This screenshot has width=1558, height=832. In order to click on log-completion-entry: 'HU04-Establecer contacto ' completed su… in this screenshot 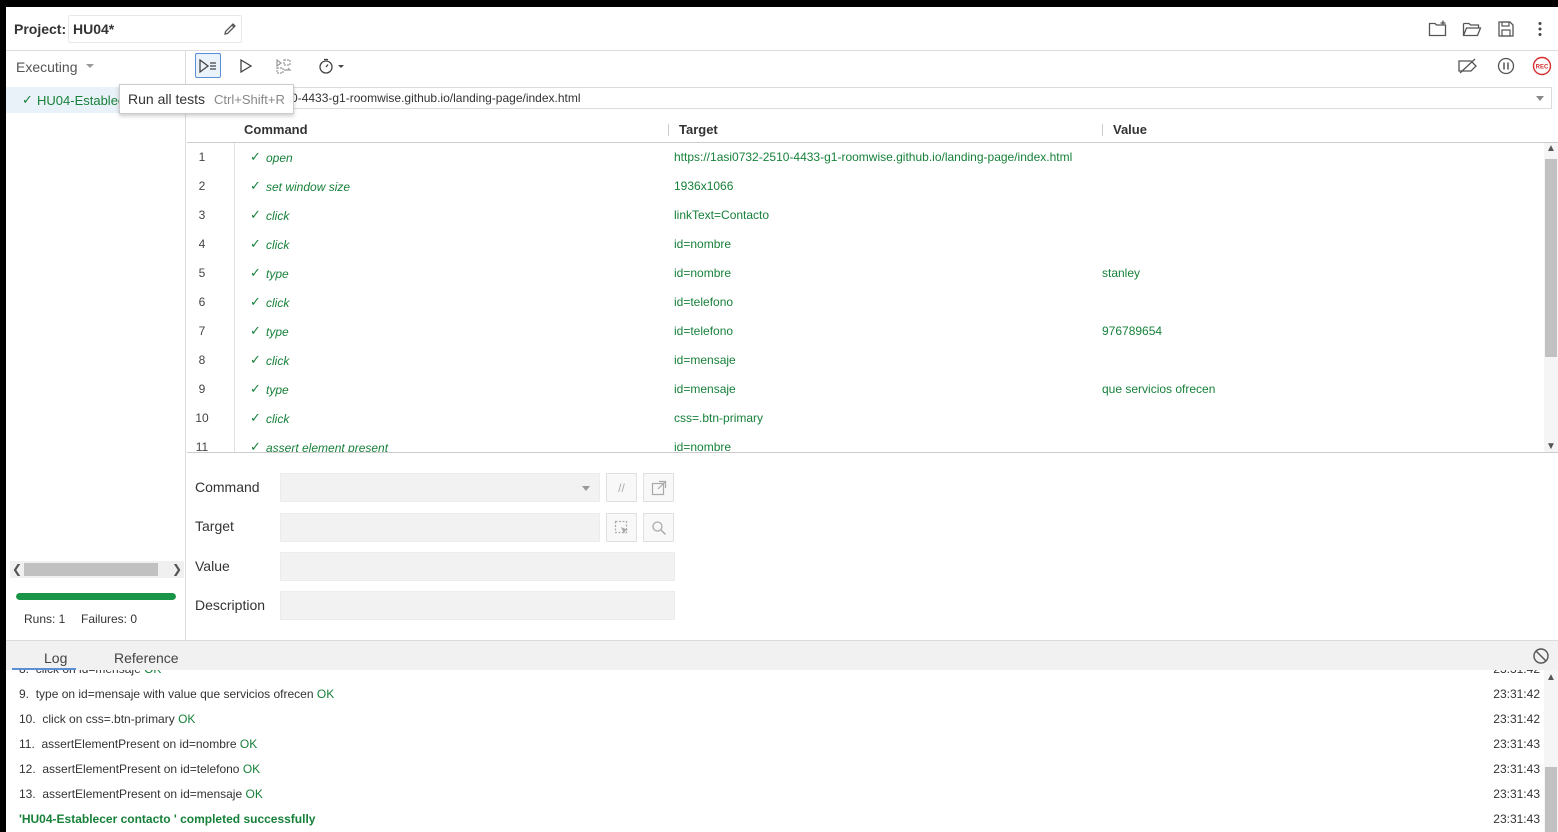, I will do `click(775, 819)`.